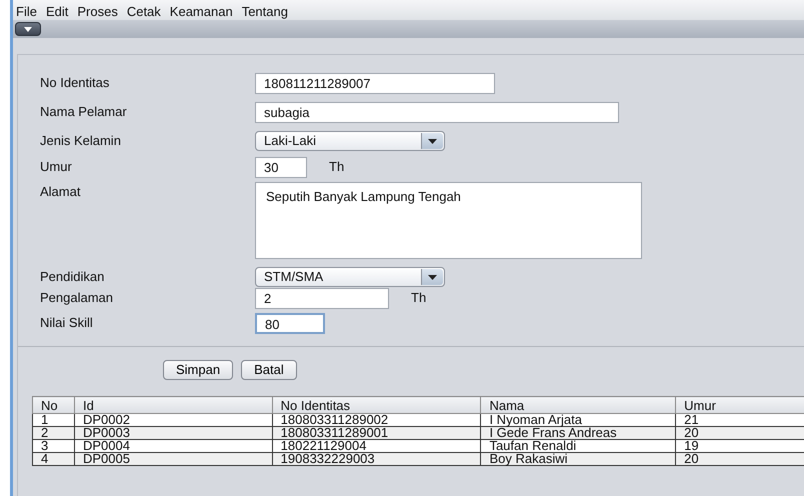  What do you see at coordinates (73, 277) in the screenshot?
I see `field-label: Pendidikan` at bounding box center [73, 277].